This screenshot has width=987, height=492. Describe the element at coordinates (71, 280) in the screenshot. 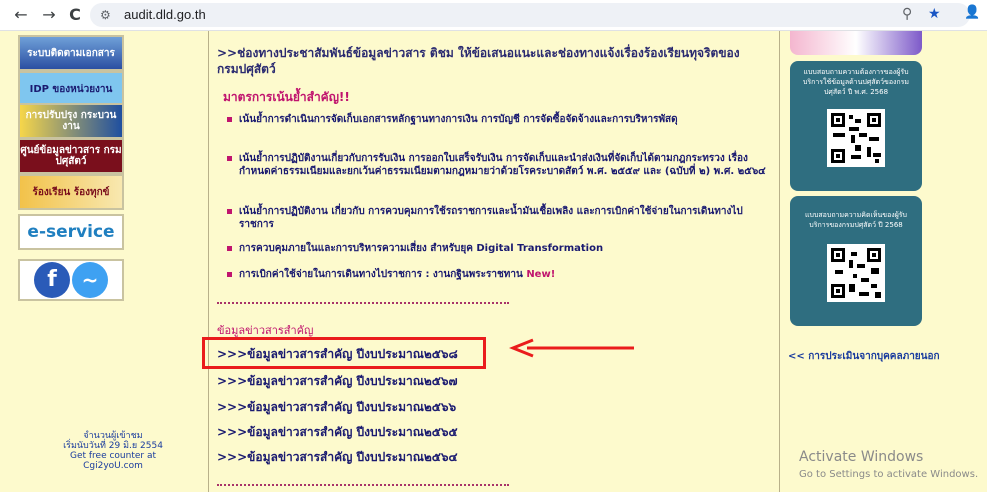

I see `social-media-banner: f ~` at that location.